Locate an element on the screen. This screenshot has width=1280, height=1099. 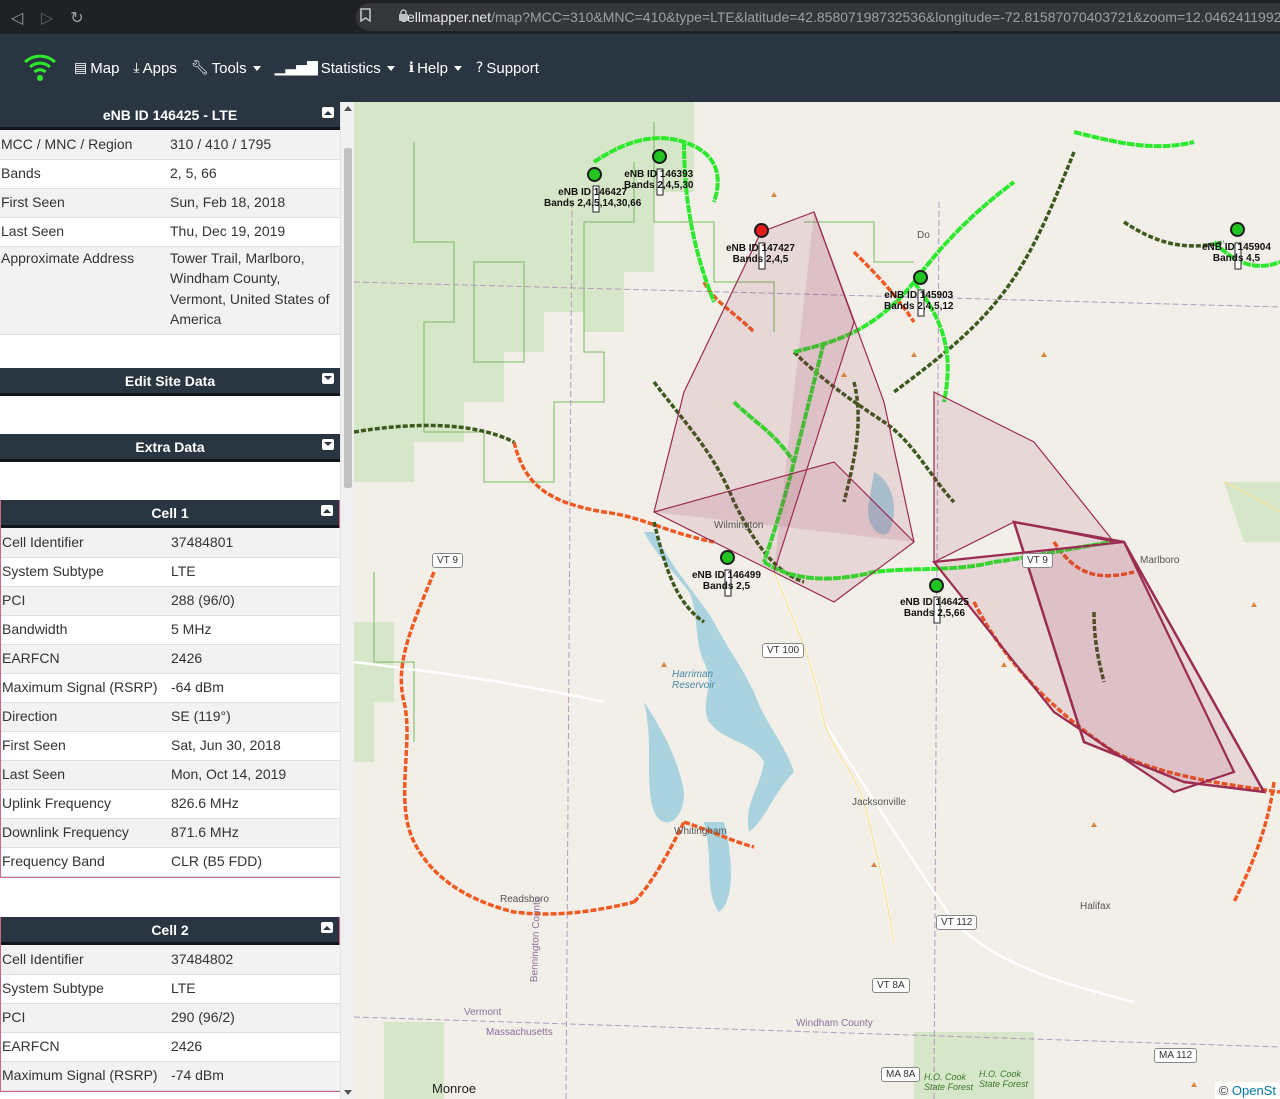
scroll-down-icon is located at coordinates (348, 1092).